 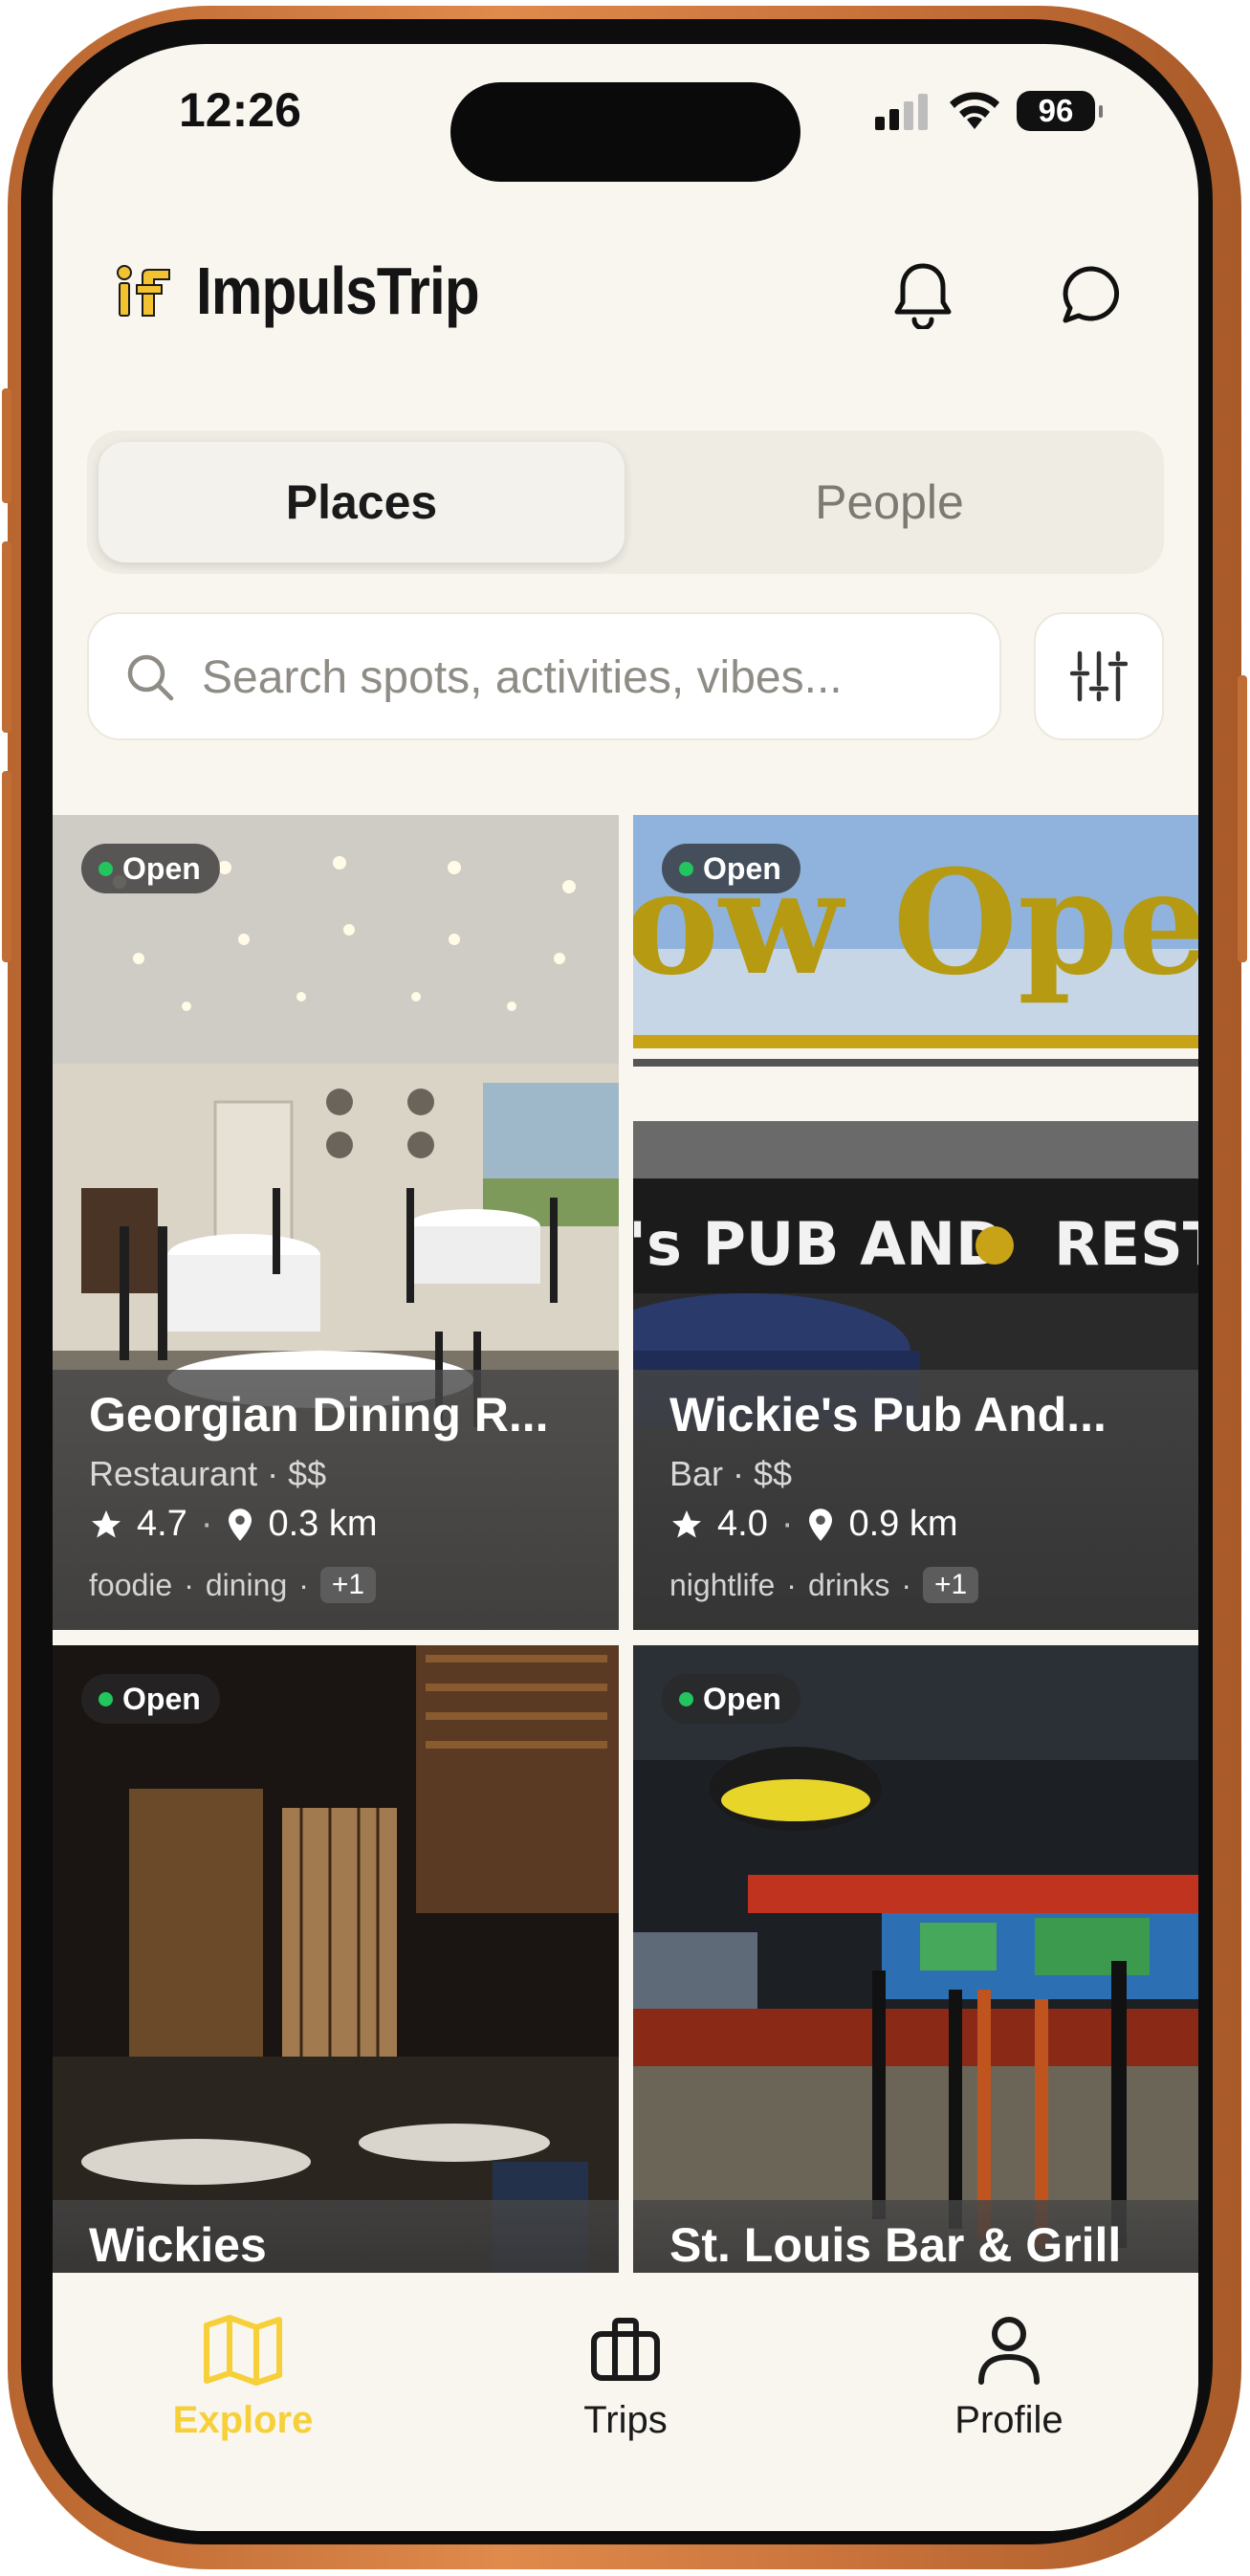 I want to click on tab-profile-label: Profile, so click(x=1009, y=2420).